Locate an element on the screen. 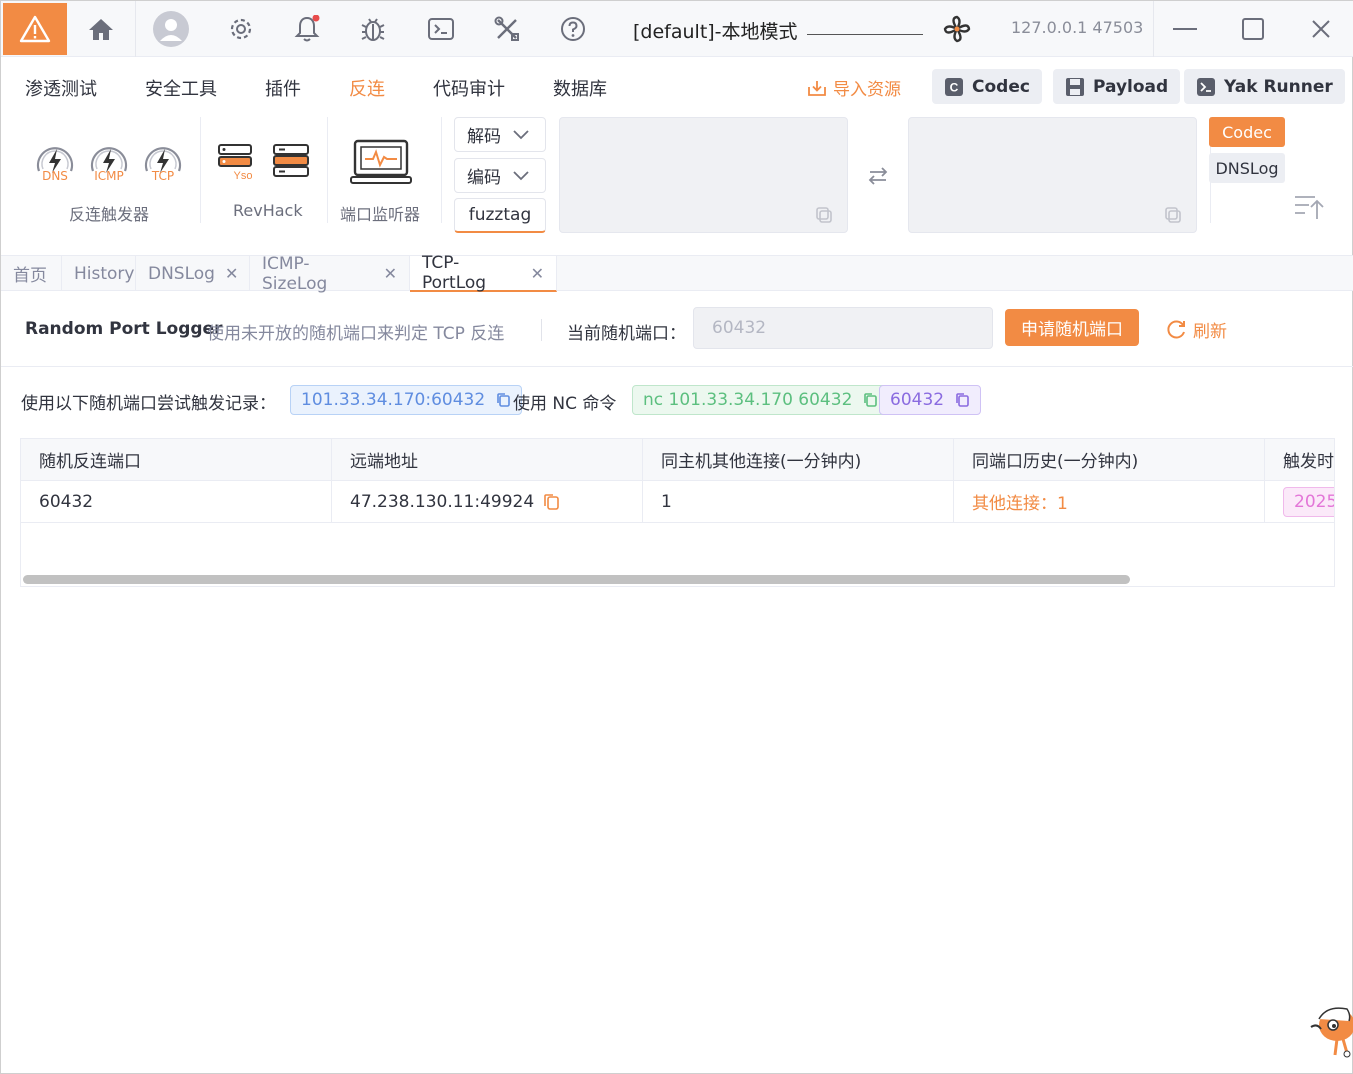 The width and height of the screenshot is (1353, 1074). cell-port: 60432 is located at coordinates (176, 502).